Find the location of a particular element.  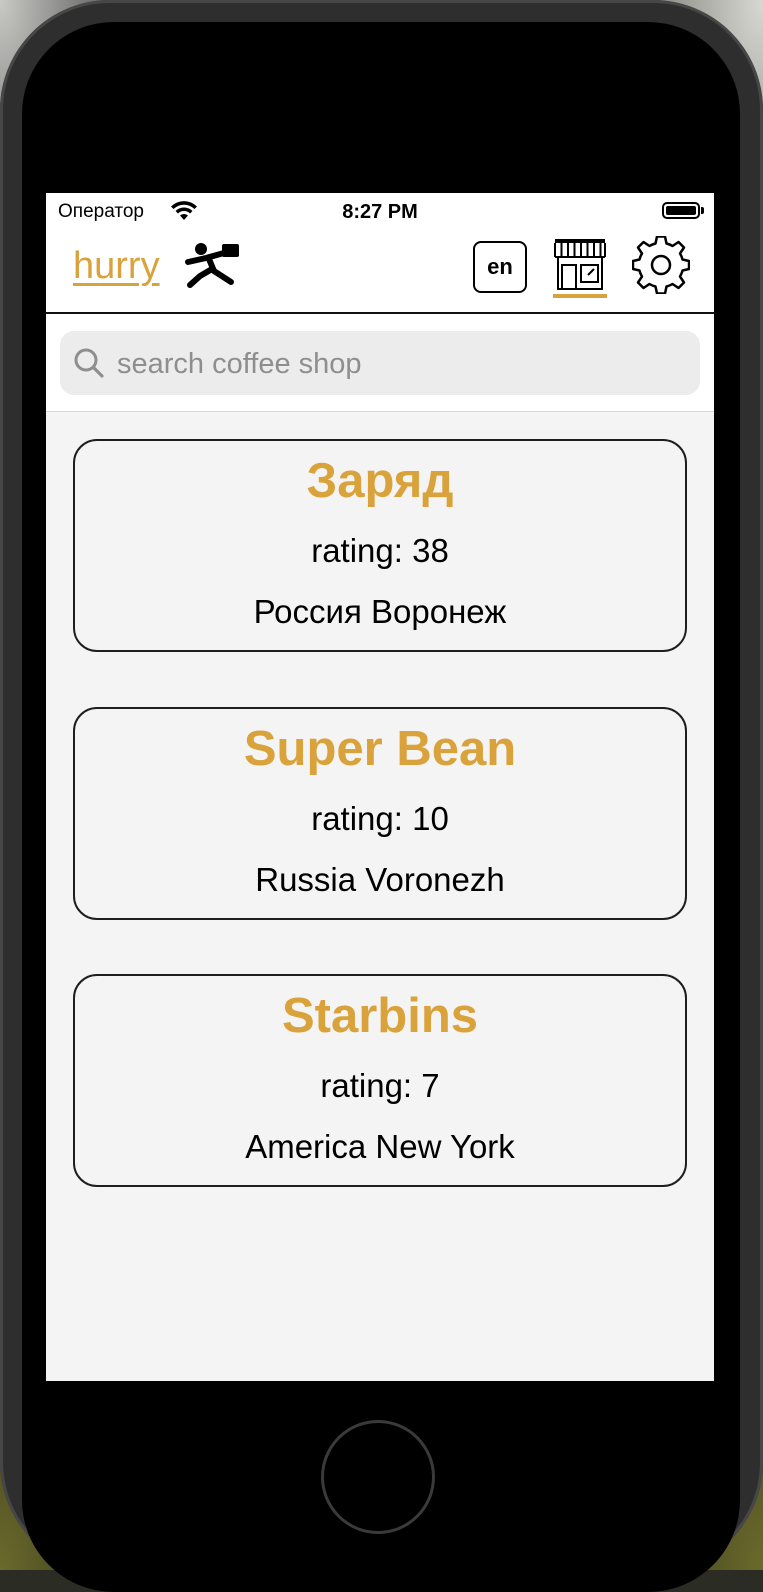

status-time: 8:27 PM is located at coordinates (380, 212).